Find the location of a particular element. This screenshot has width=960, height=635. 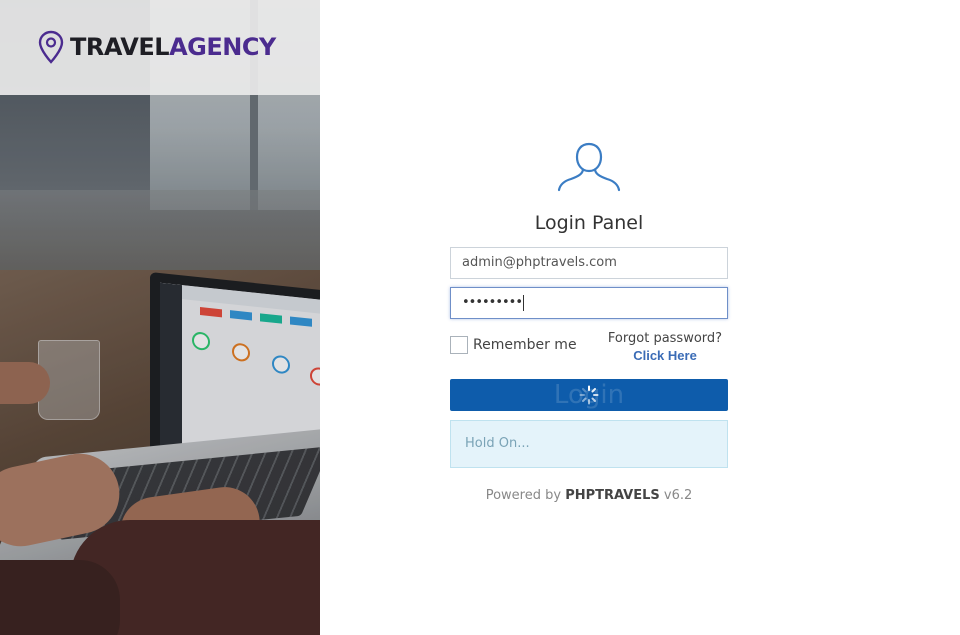

spinner-icon is located at coordinates (589, 395).